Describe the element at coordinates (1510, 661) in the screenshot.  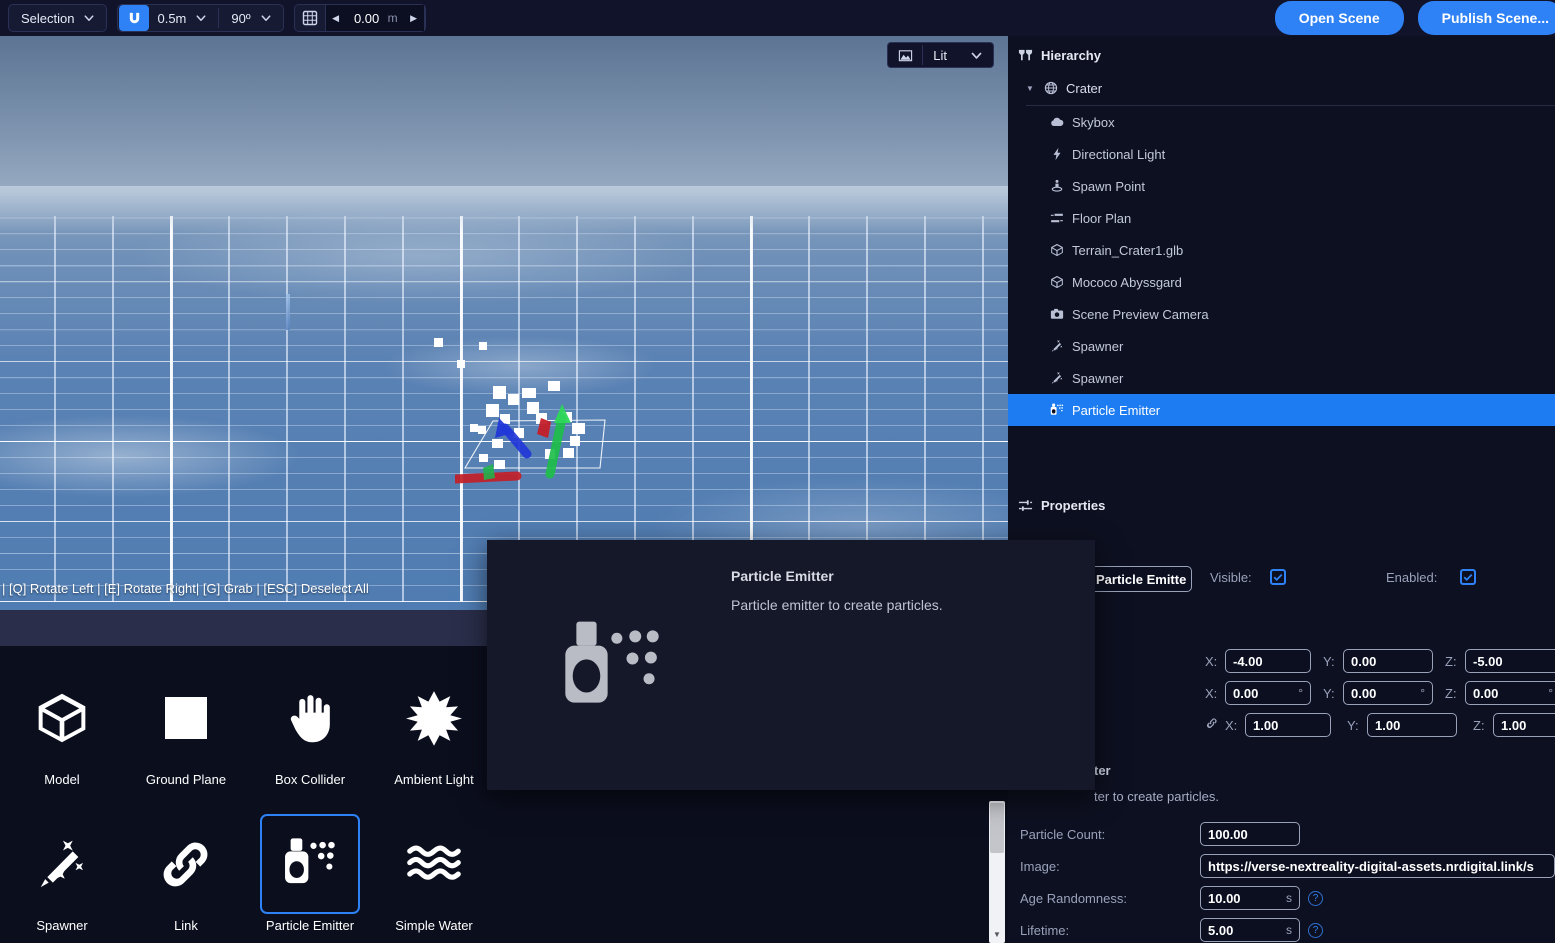
I see `position-z-input: -5.00` at that location.